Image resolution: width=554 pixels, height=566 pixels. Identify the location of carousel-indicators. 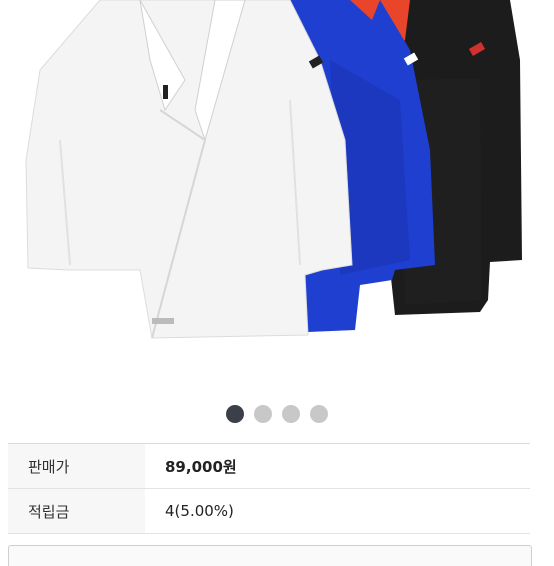
(277, 415).